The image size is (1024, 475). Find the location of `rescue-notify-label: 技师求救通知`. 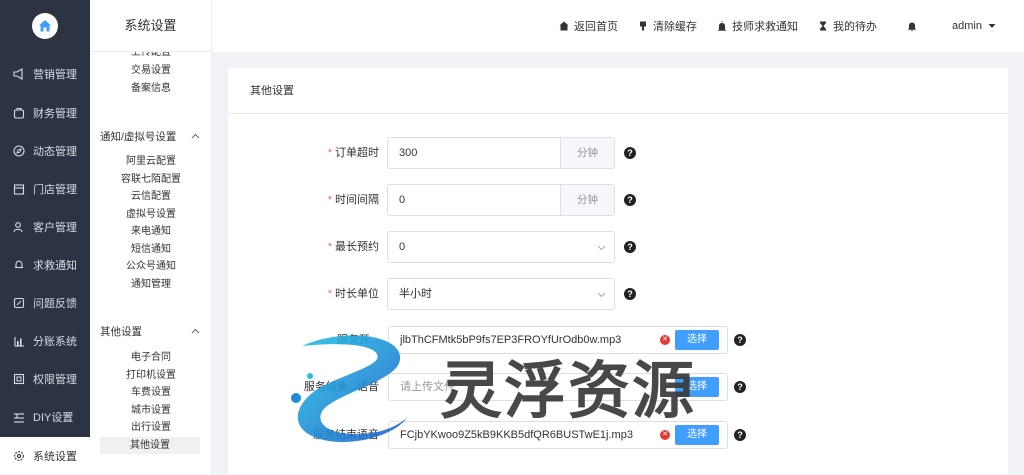

rescue-notify-label: 技师求救通知 is located at coordinates (765, 27).